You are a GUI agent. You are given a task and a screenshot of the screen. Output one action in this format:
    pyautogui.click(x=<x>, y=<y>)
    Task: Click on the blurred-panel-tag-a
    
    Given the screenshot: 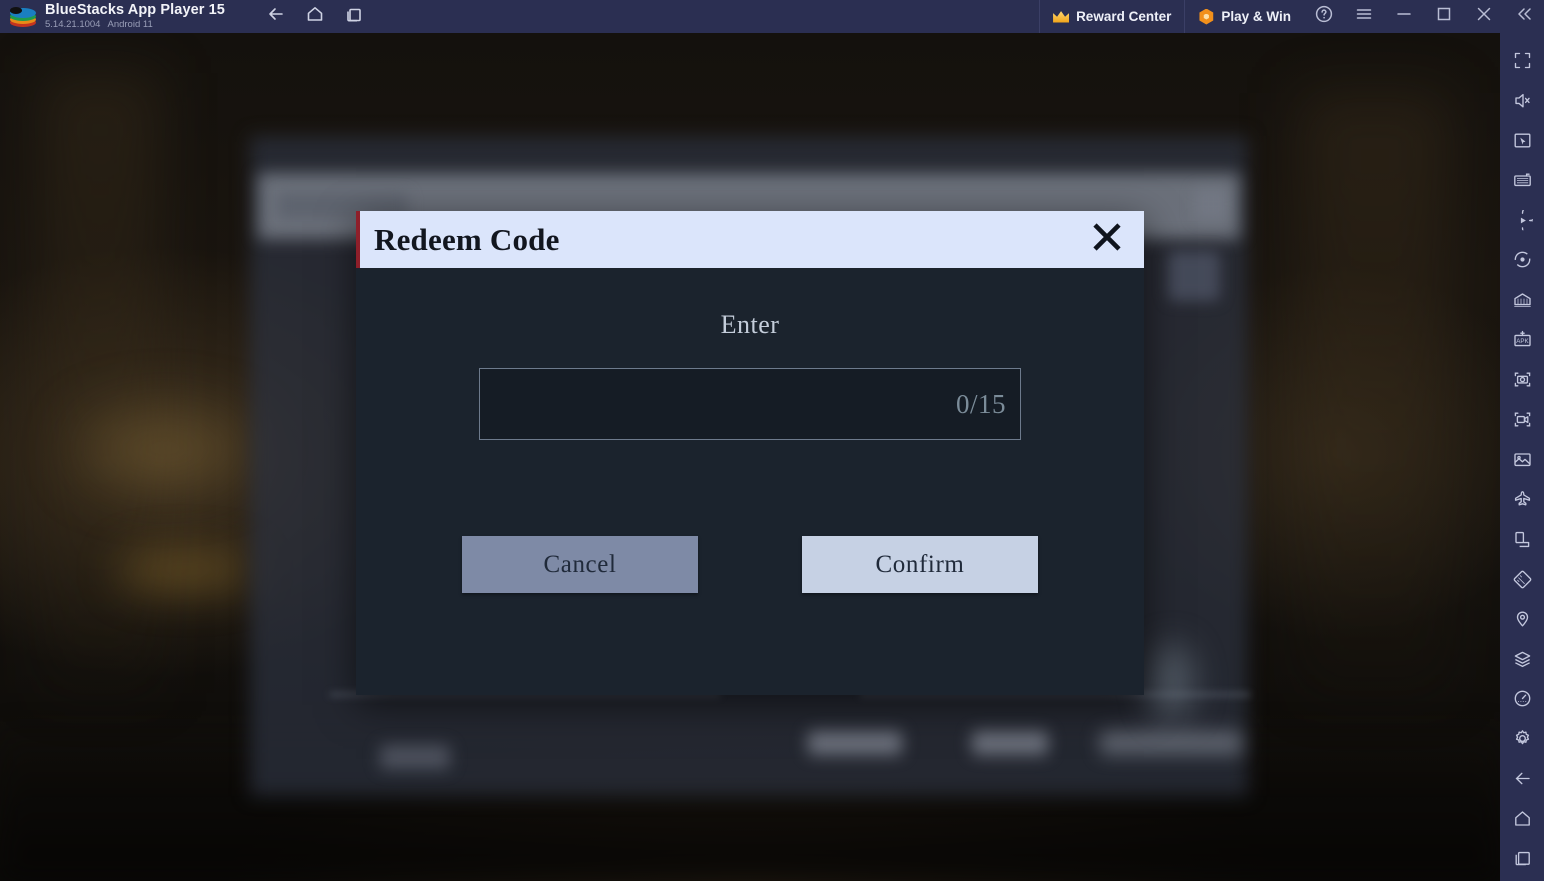 What is the action you would take?
    pyautogui.click(x=415, y=757)
    